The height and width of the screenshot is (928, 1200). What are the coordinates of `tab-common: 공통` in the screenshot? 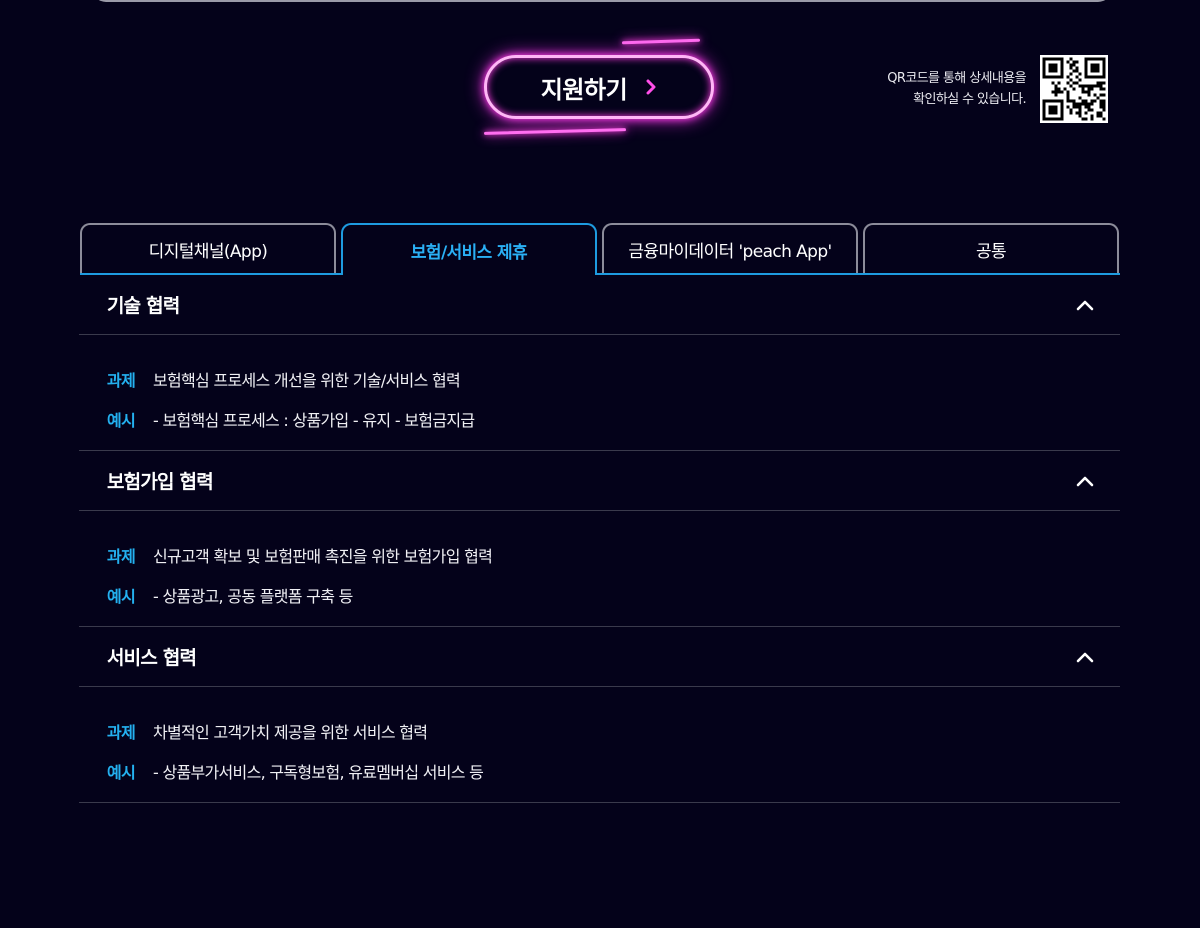 It's located at (991, 248).